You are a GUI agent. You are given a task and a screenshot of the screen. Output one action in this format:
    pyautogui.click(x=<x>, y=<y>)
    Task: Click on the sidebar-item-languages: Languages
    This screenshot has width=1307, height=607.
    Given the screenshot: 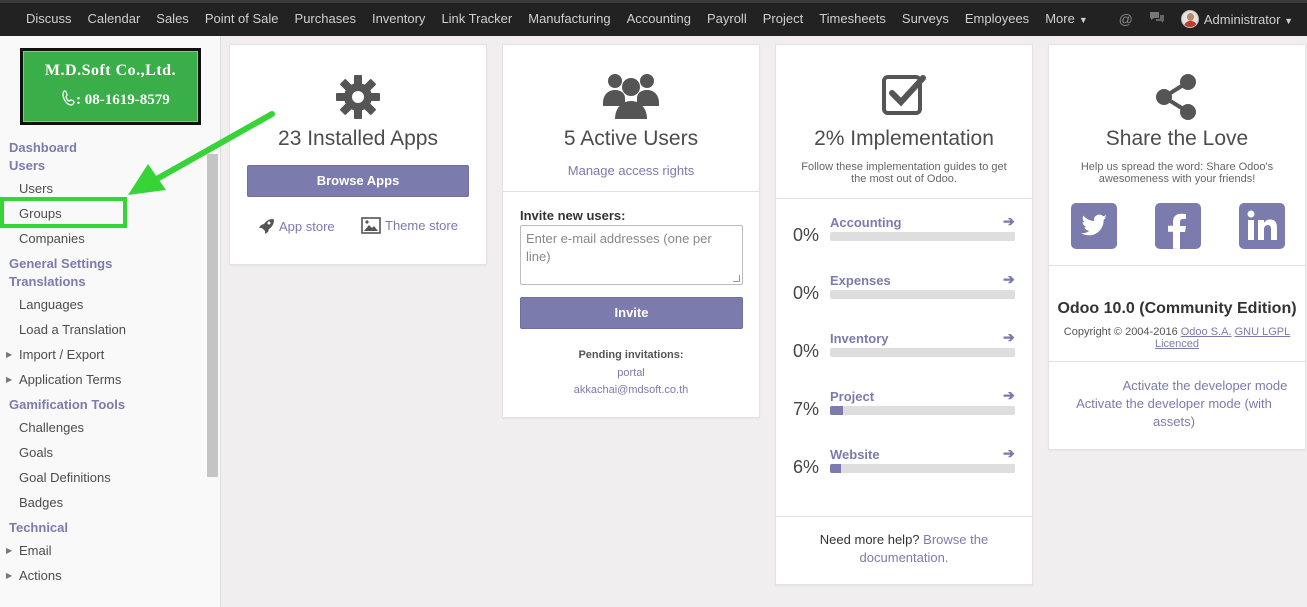 What is the action you would take?
    pyautogui.click(x=102, y=304)
    